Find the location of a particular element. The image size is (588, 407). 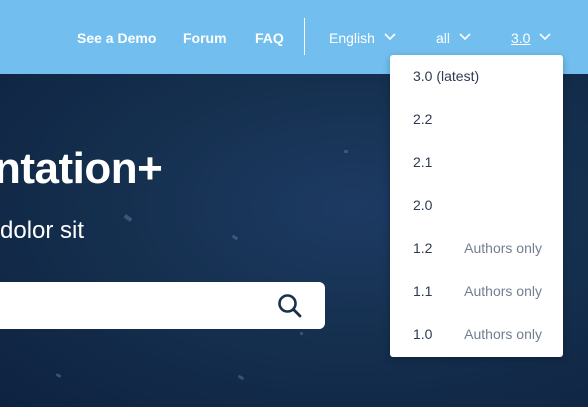

scope-selector: all is located at coordinates (453, 38).